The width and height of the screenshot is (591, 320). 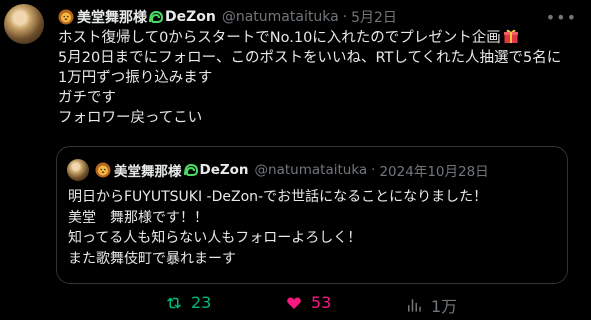 What do you see at coordinates (87, 98) in the screenshot?
I see `post-line: ガチです` at bounding box center [87, 98].